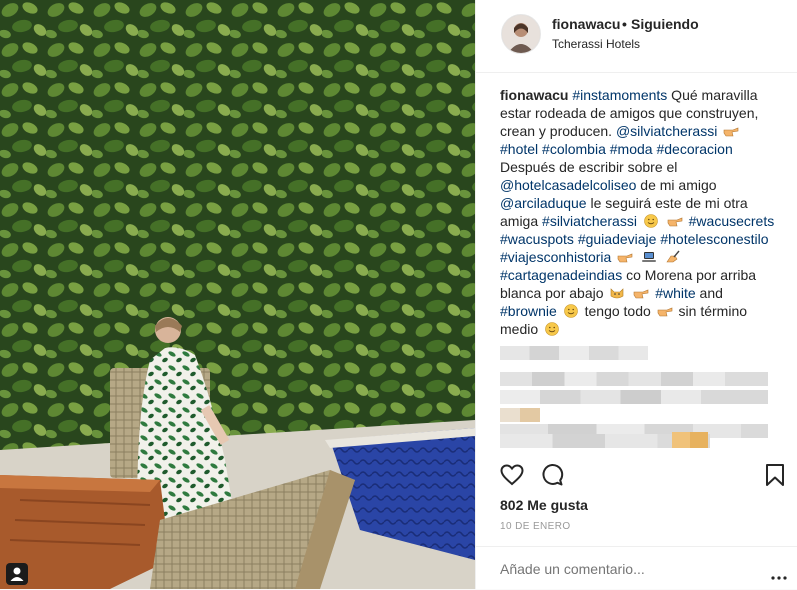 The height and width of the screenshot is (590, 797). Describe the element at coordinates (512, 477) in the screenshot. I see `heart-icon` at that location.